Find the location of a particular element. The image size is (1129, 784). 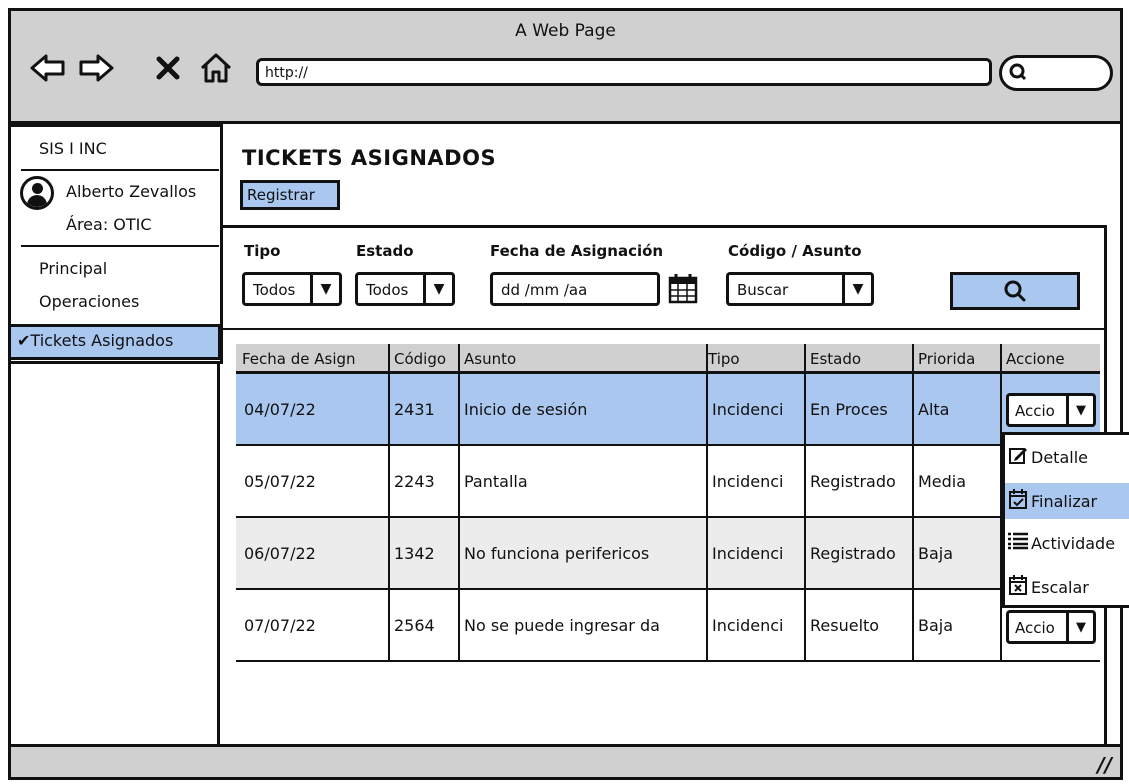

sidebar-column is located at coordinates (114, 554).